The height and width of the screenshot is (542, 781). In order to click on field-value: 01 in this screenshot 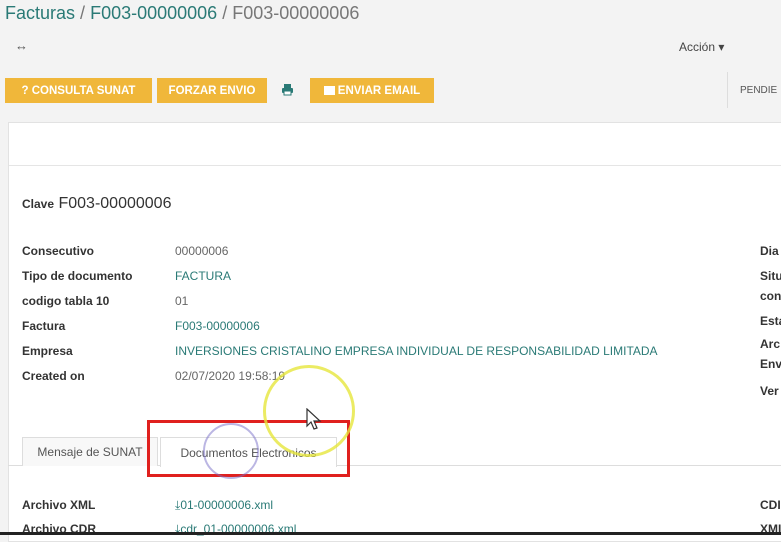, I will do `click(182, 301)`.